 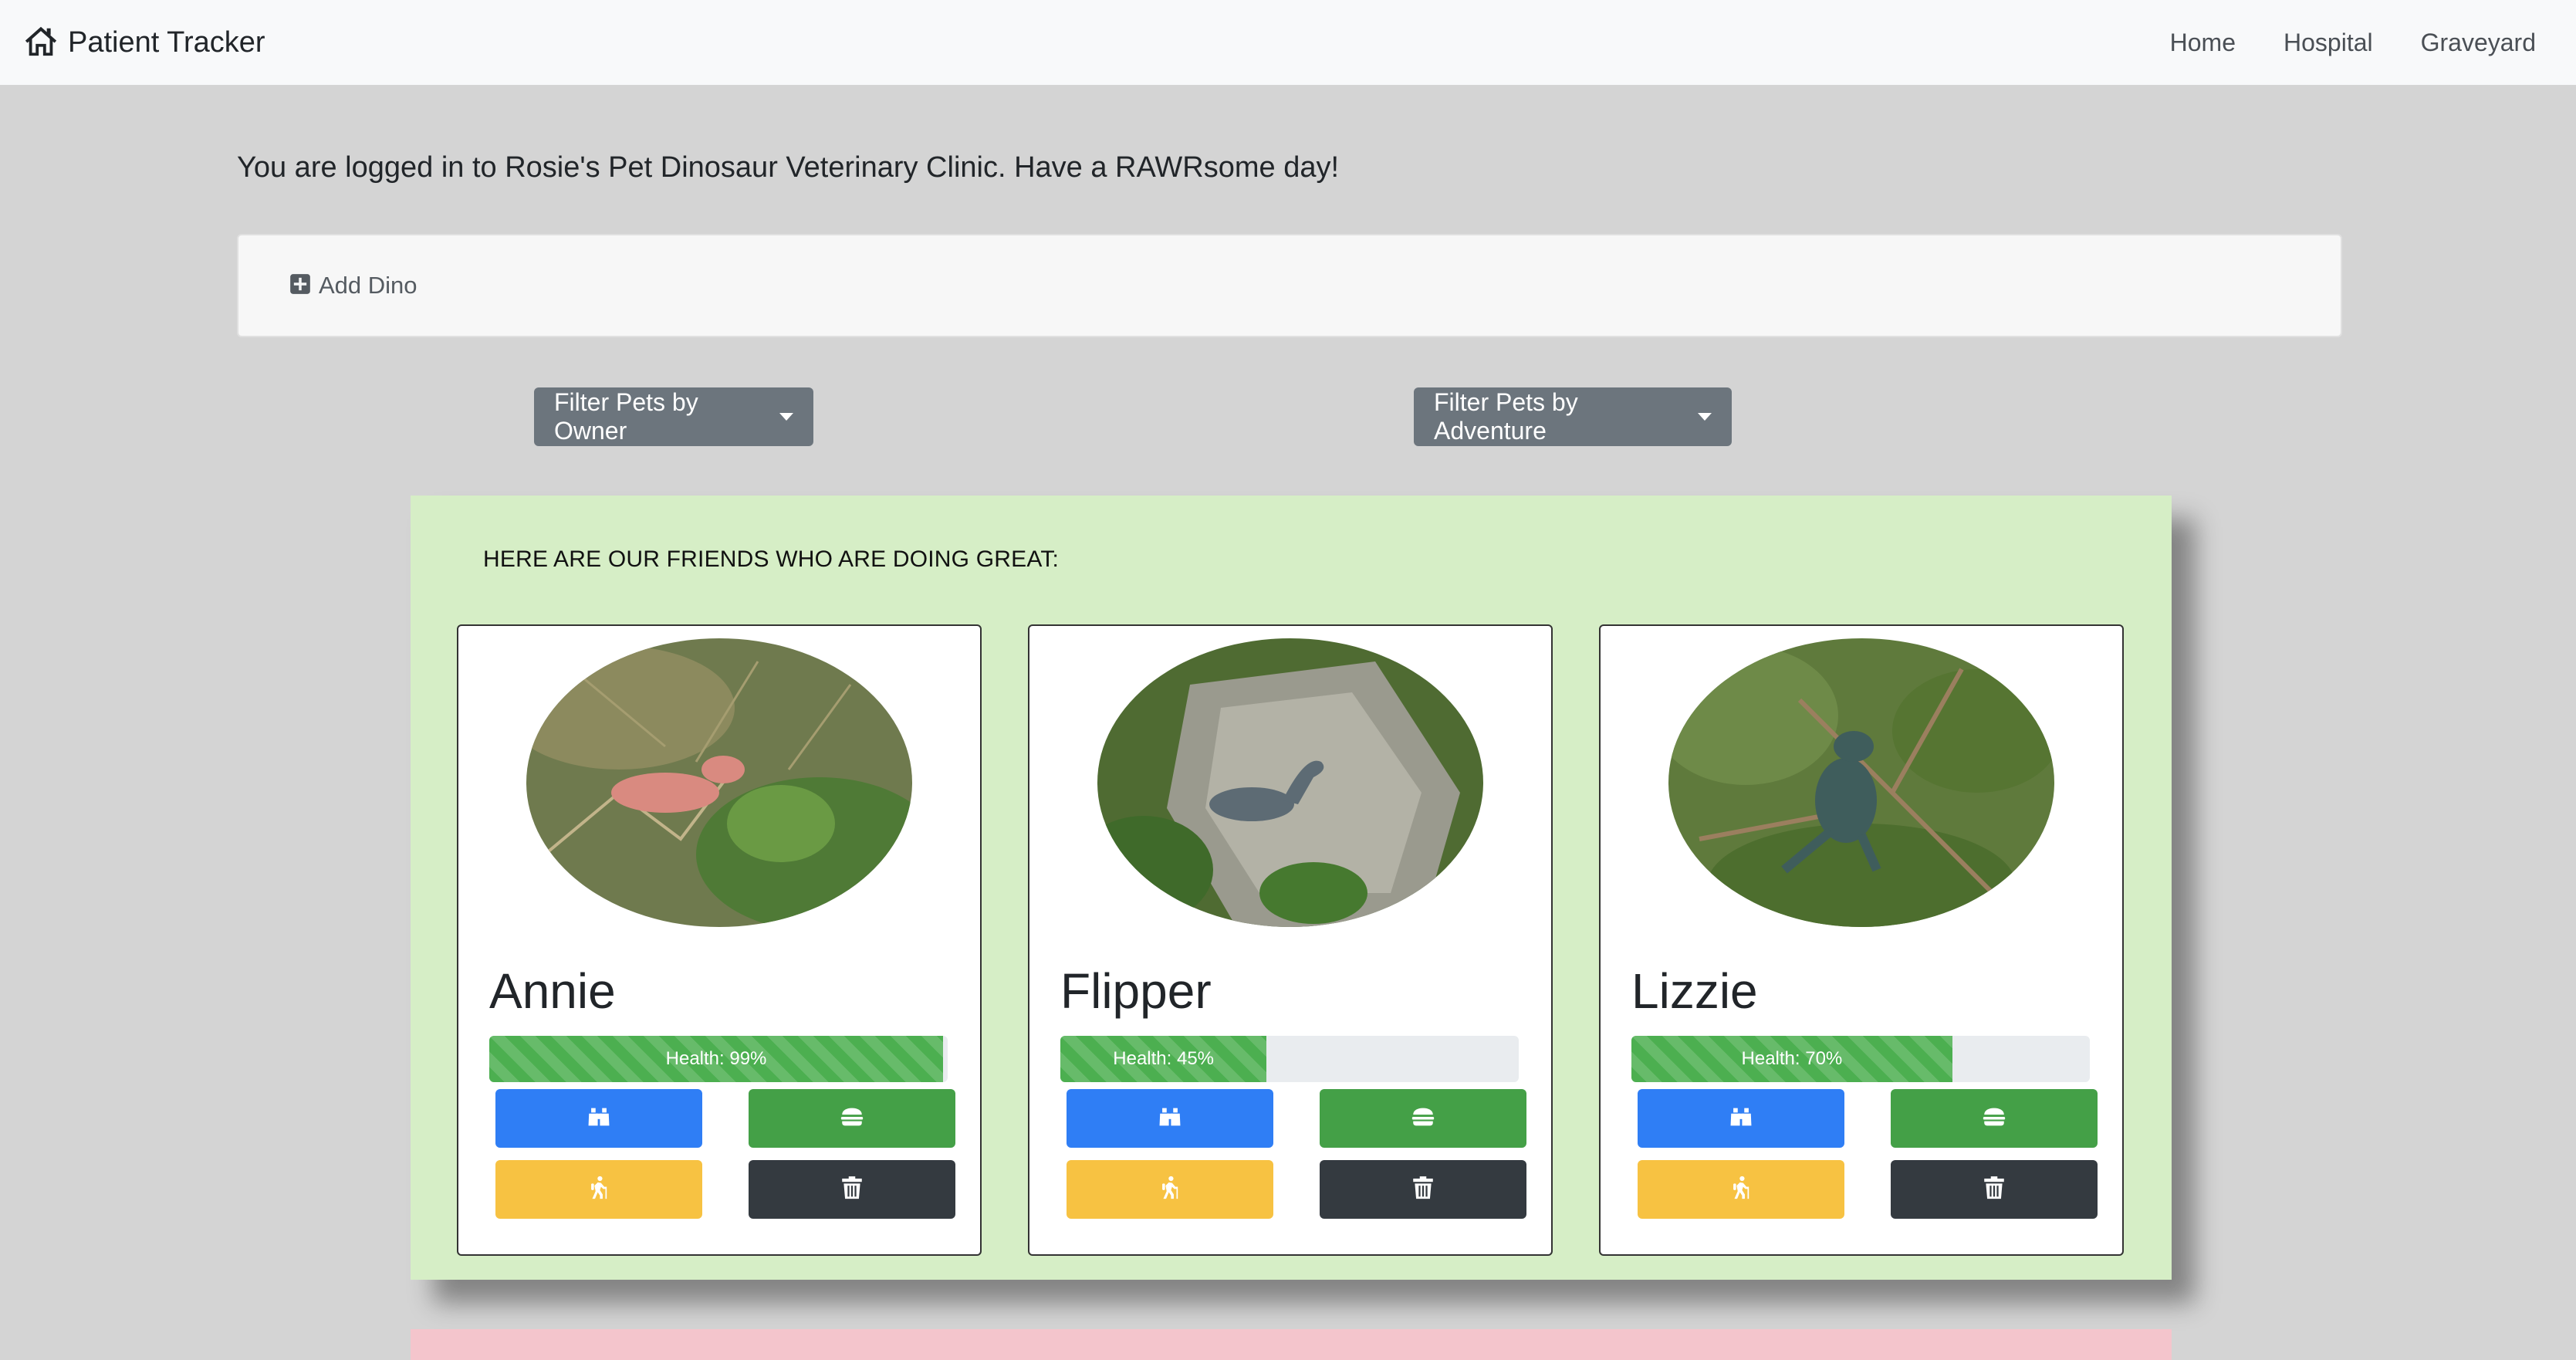 What do you see at coordinates (1694, 991) in the screenshot?
I see `pet-name: Lizzie` at bounding box center [1694, 991].